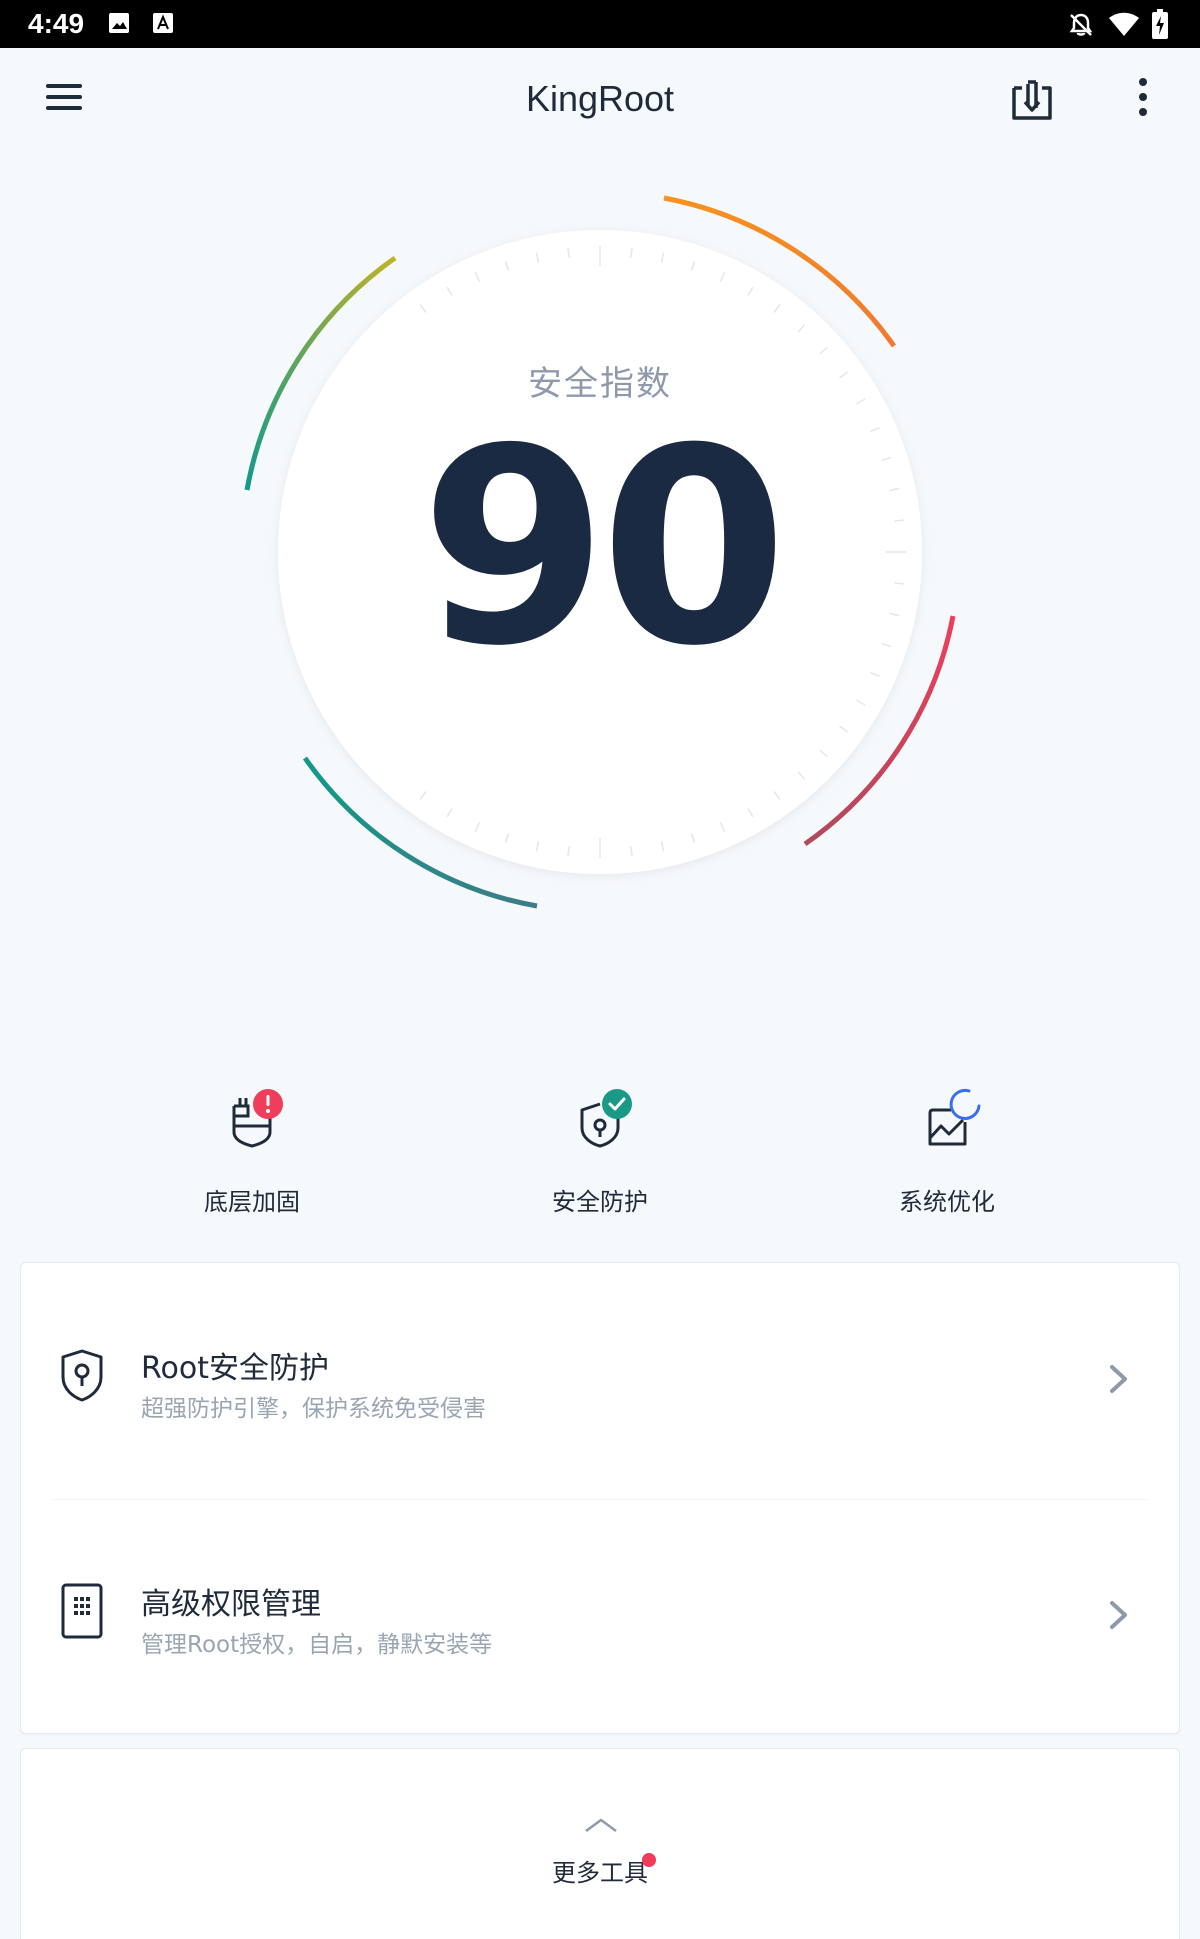 The height and width of the screenshot is (1939, 1200). What do you see at coordinates (600, 24) in the screenshot?
I see `status-bar: 4:49` at bounding box center [600, 24].